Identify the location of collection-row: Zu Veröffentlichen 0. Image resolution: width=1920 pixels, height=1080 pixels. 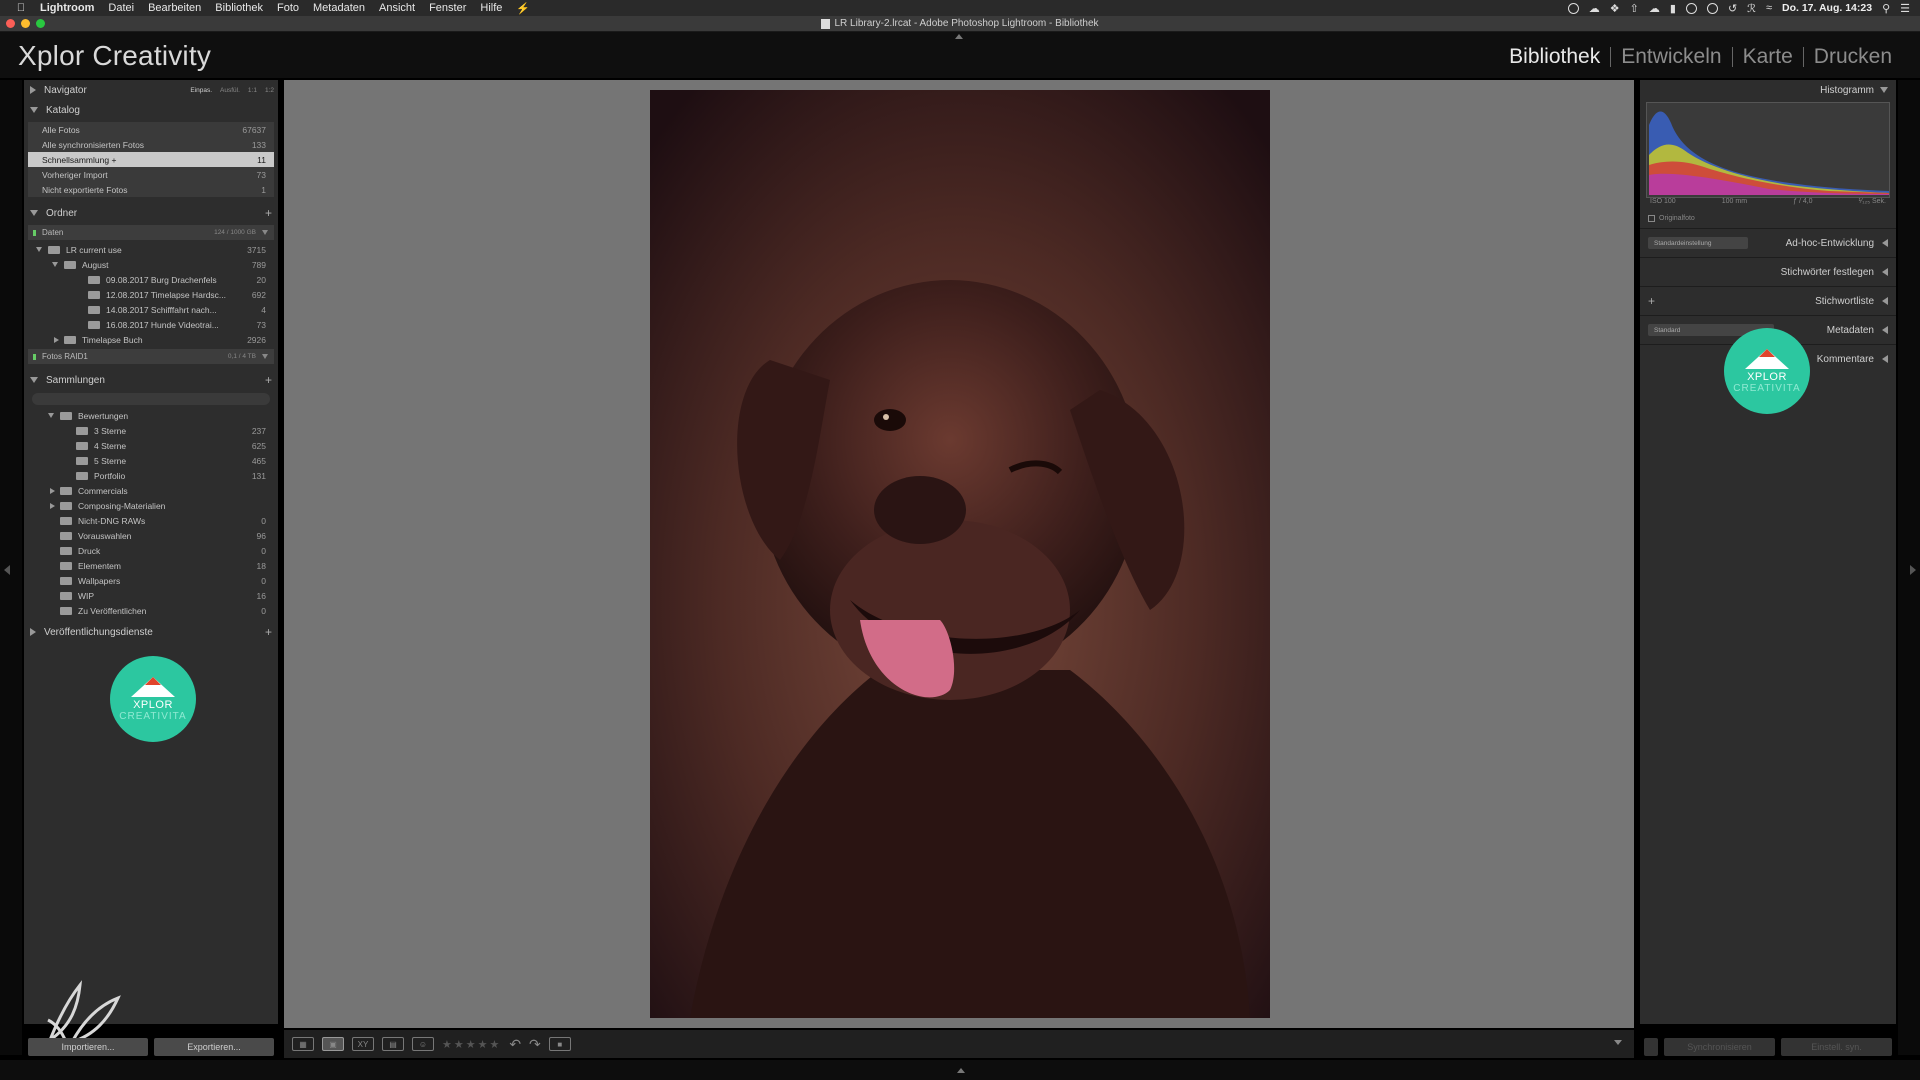
(151, 610).